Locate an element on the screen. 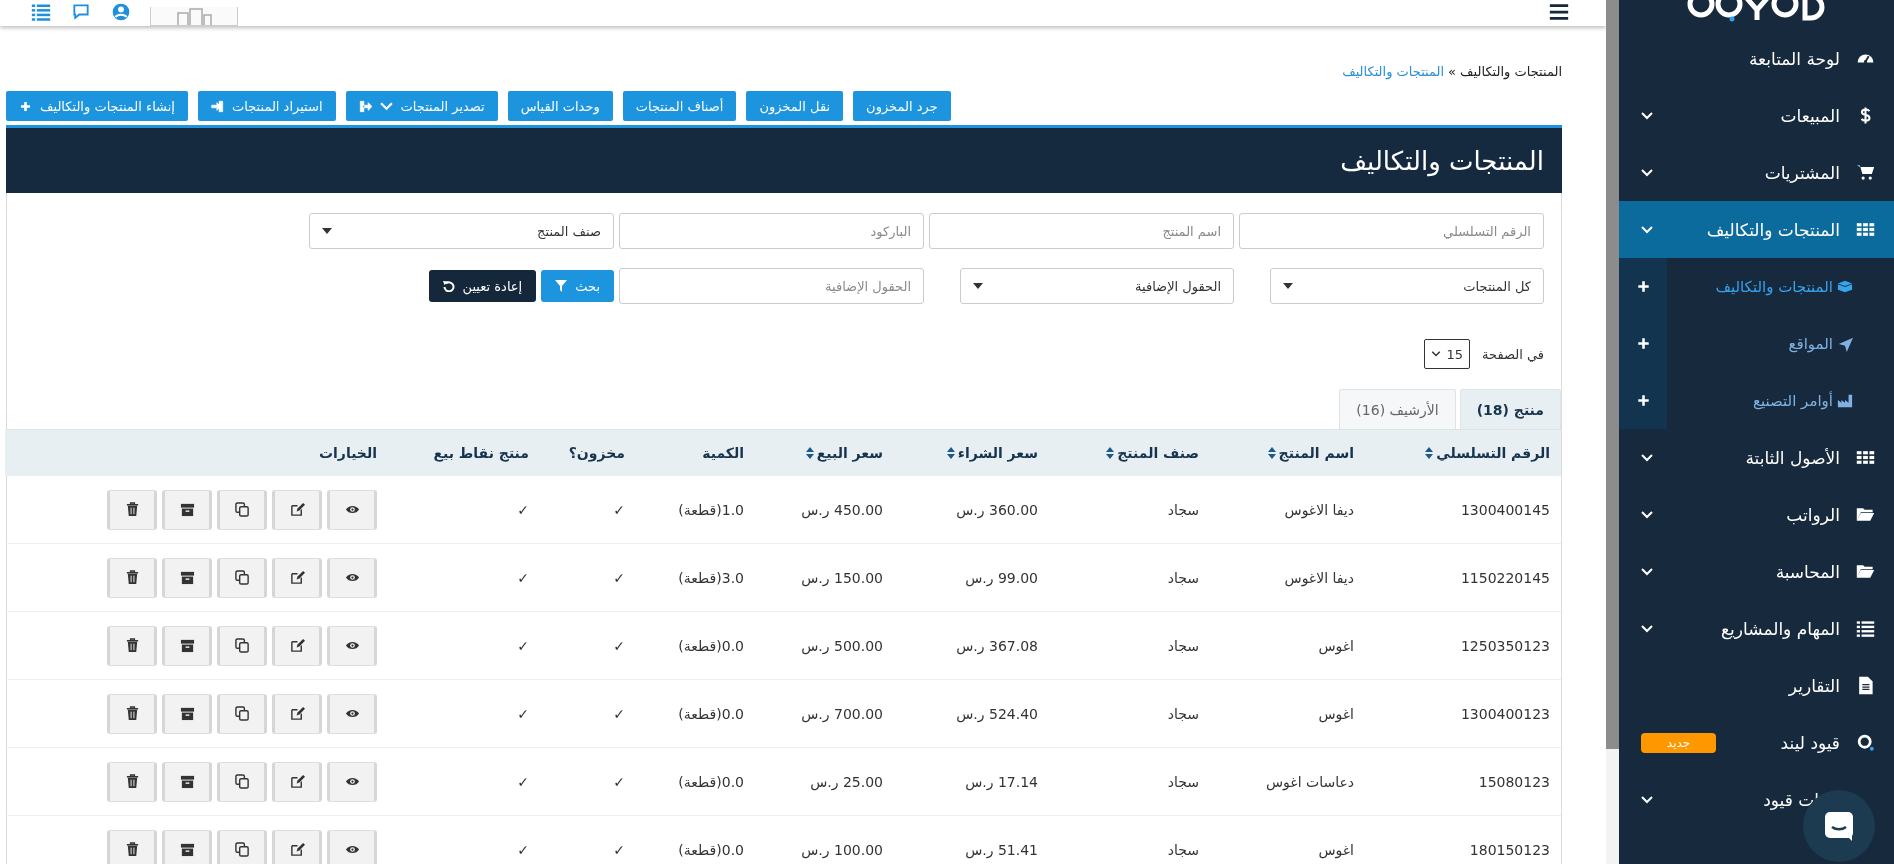  table-cell: 367.08 ر.س is located at coordinates (971, 645).